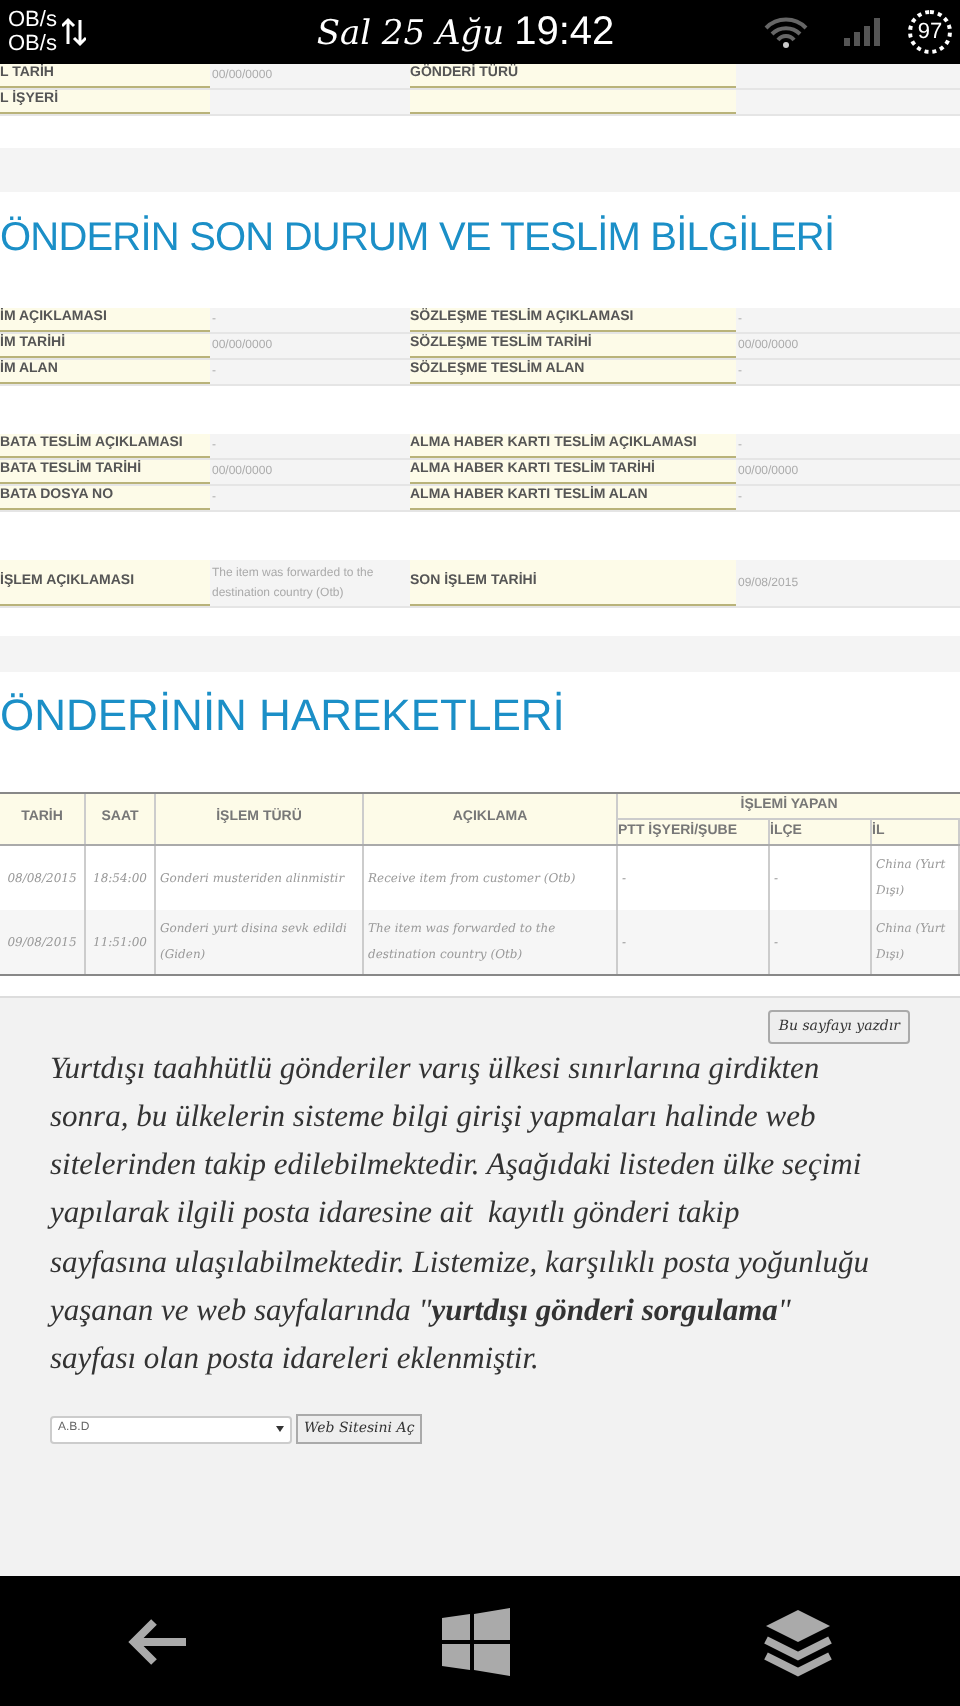 The width and height of the screenshot is (960, 1706). Describe the element at coordinates (930, 32) in the screenshot. I see `battery-indicator: 97` at that location.